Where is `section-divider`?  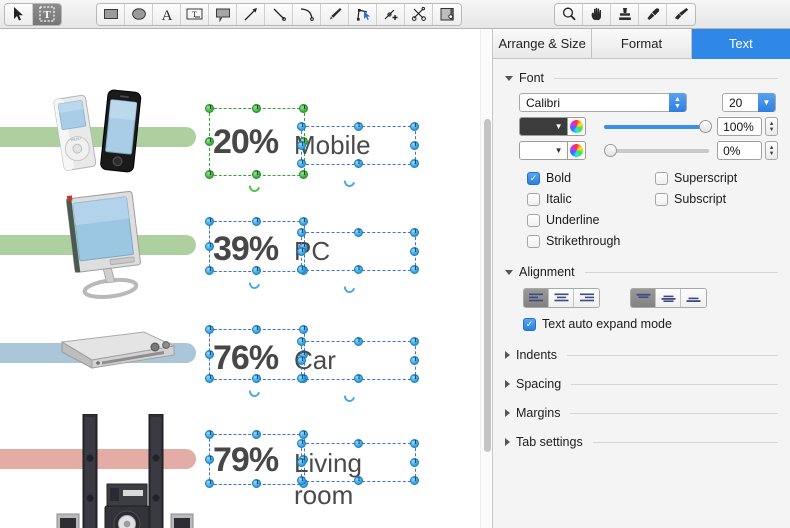
section-divider is located at coordinates (681, 272).